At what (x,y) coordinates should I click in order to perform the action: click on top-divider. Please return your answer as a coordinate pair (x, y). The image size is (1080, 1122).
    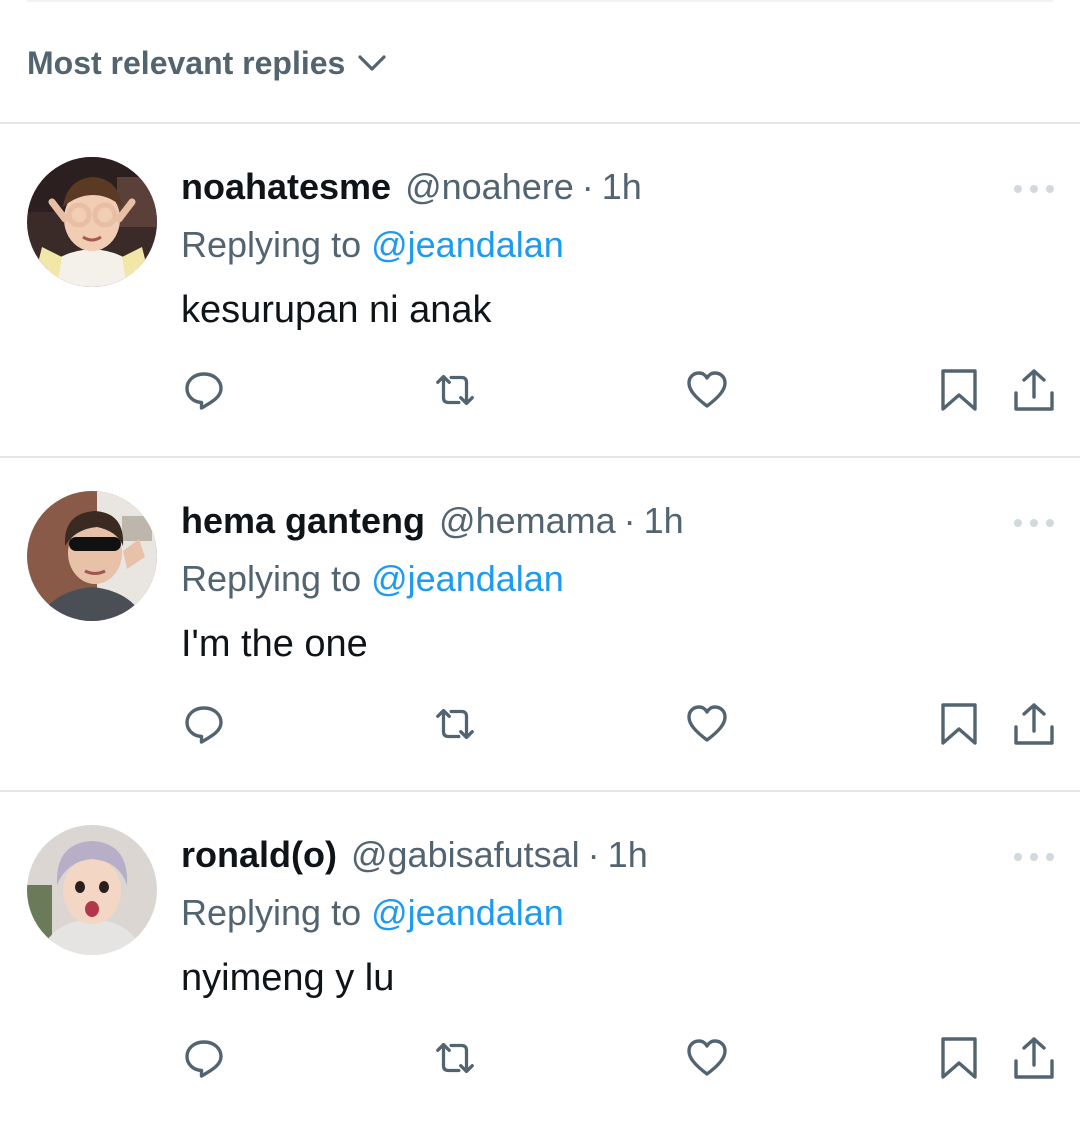
    Looking at the image, I should click on (540, 1).